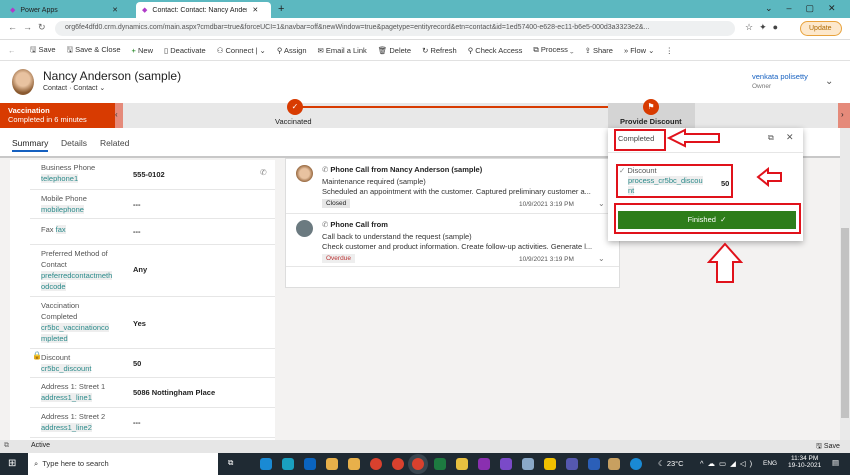 The width and height of the screenshot is (850, 475). I want to click on notifications-icon: ▤, so click(835, 462).